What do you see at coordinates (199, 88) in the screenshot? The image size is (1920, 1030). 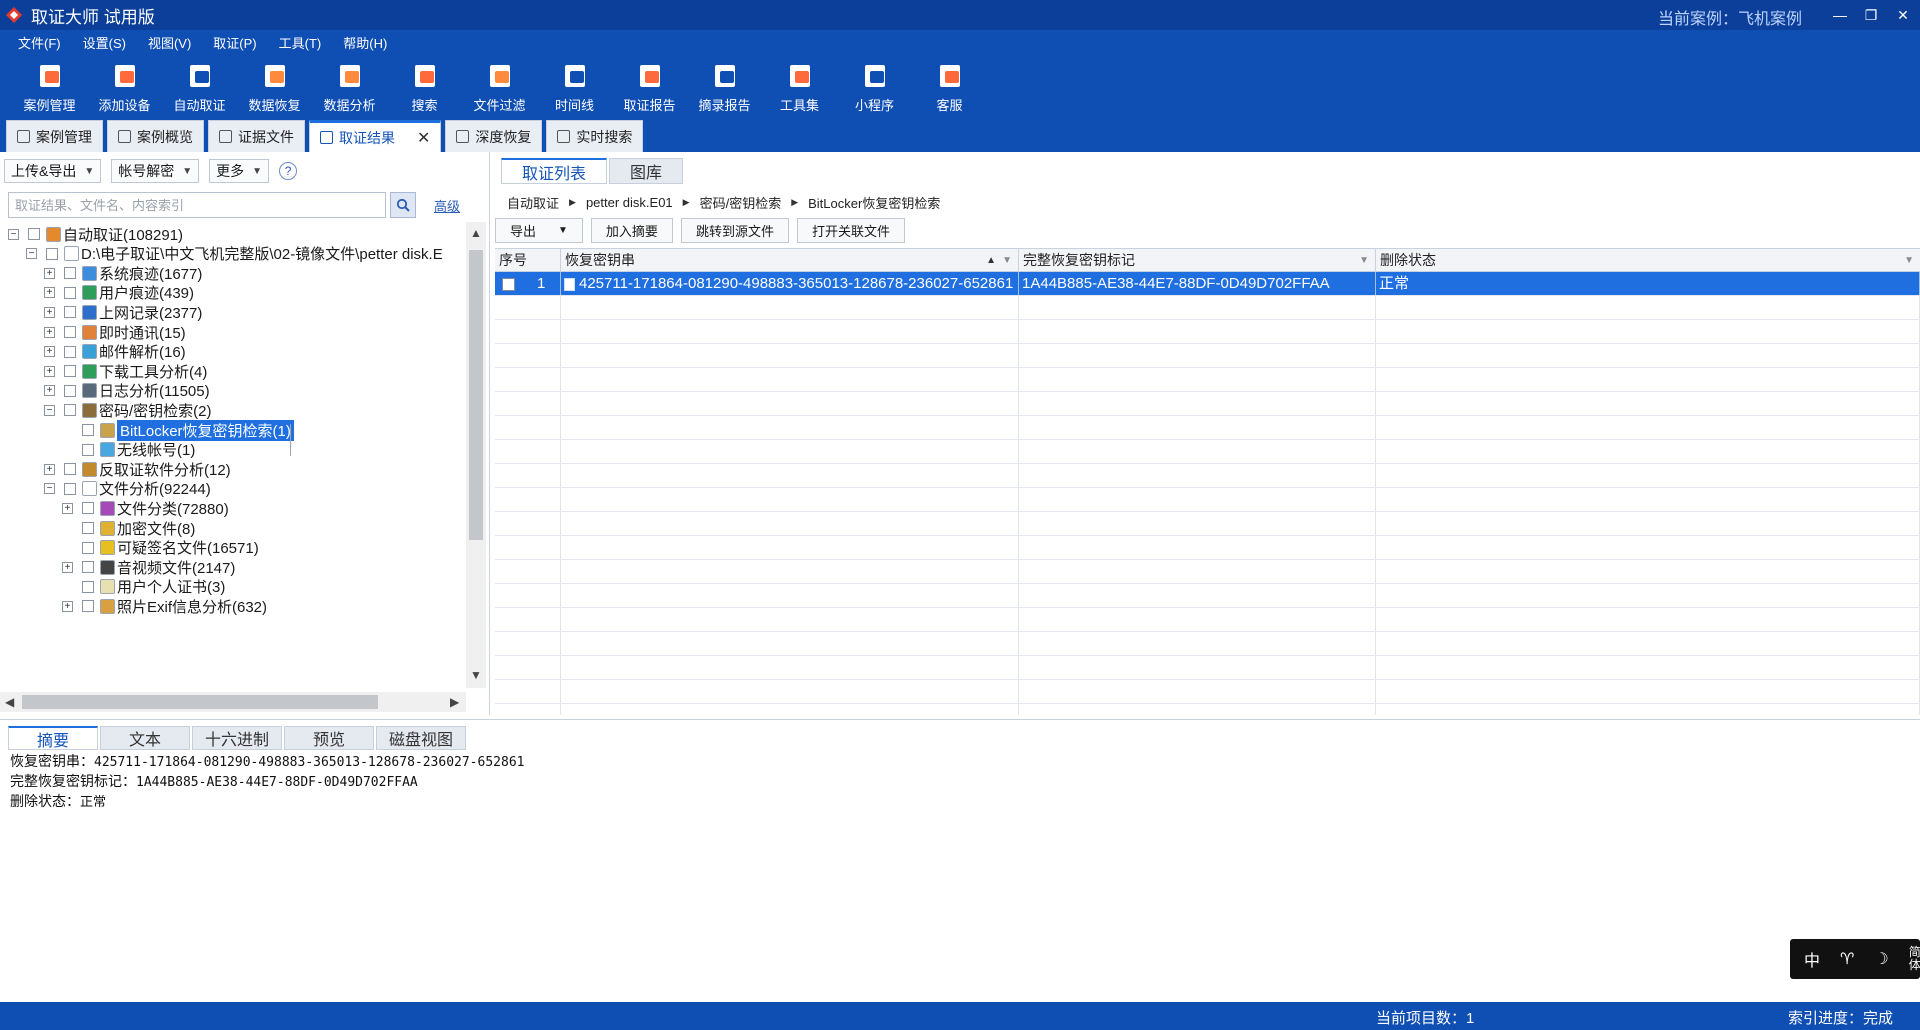 I see `toolbar-button: 自动取证` at bounding box center [199, 88].